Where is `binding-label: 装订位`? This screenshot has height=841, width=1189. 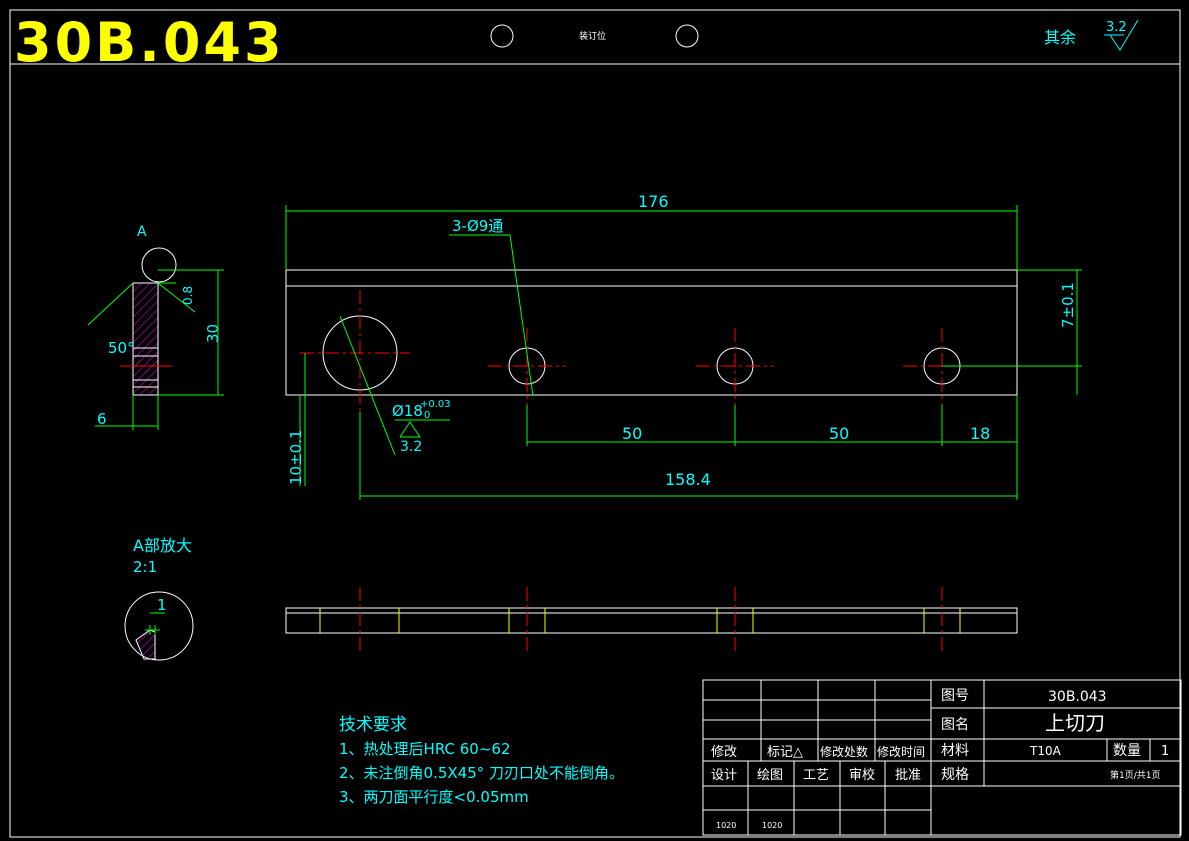
binding-label: 装订位 is located at coordinates (592, 36).